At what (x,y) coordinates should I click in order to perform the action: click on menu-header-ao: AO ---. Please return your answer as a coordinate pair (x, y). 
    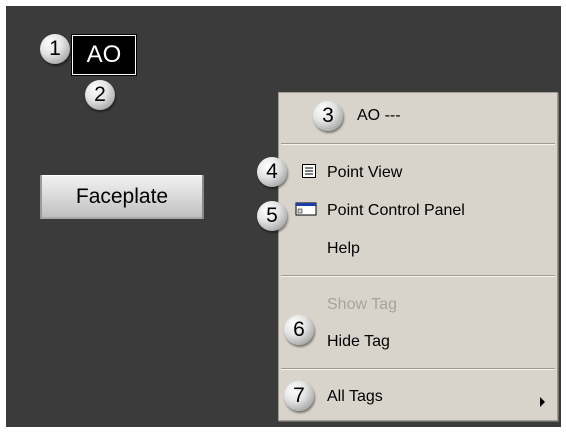
    Looking at the image, I should click on (379, 115).